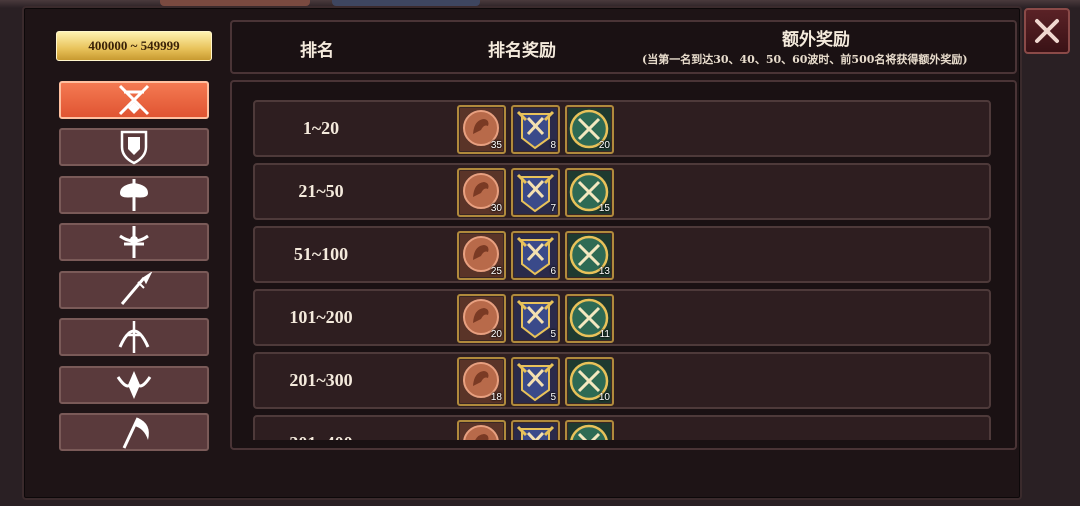 The height and width of the screenshot is (506, 1080). I want to click on rank-reward-column-header: 排名奖励, so click(522, 51).